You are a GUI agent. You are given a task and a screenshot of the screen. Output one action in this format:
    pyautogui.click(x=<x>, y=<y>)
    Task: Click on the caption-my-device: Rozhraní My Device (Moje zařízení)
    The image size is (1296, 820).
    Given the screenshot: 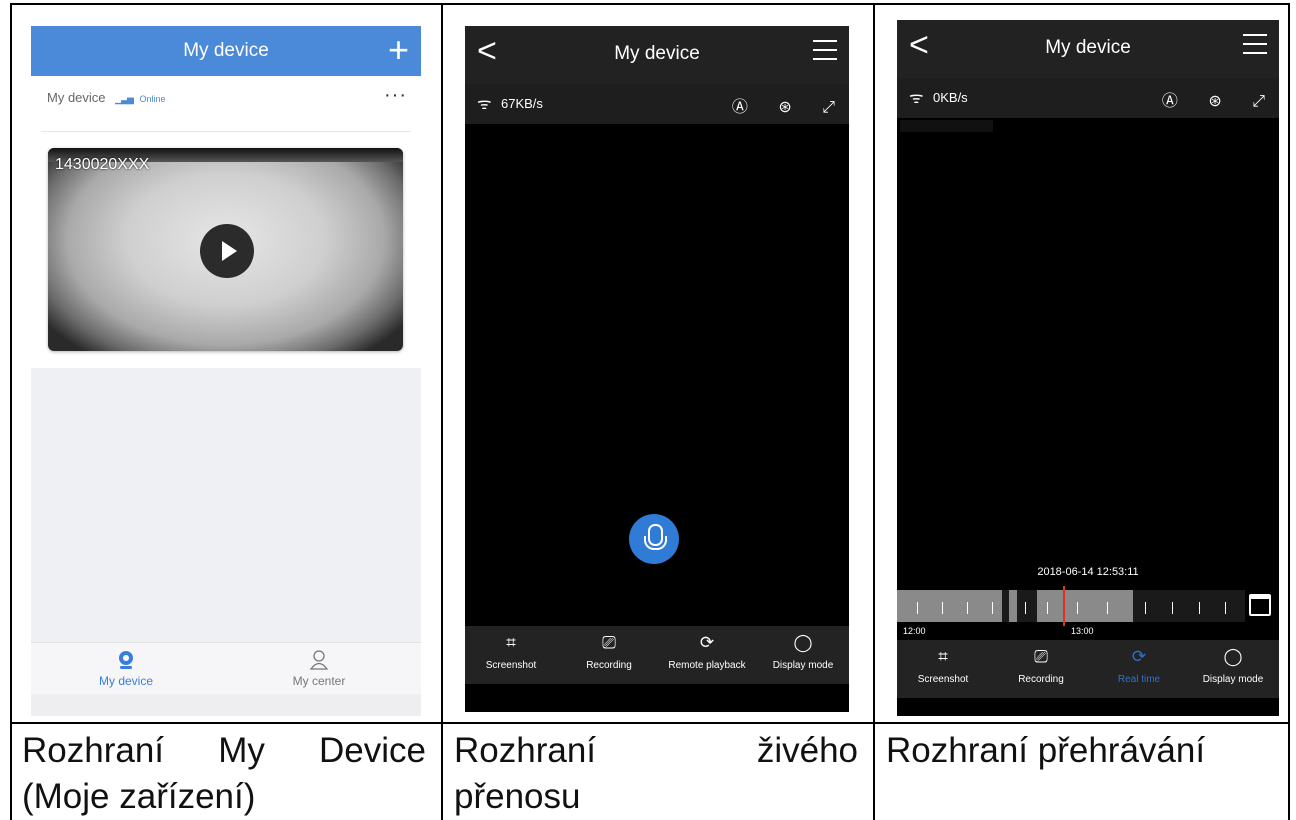 What is the action you would take?
    pyautogui.click(x=224, y=774)
    